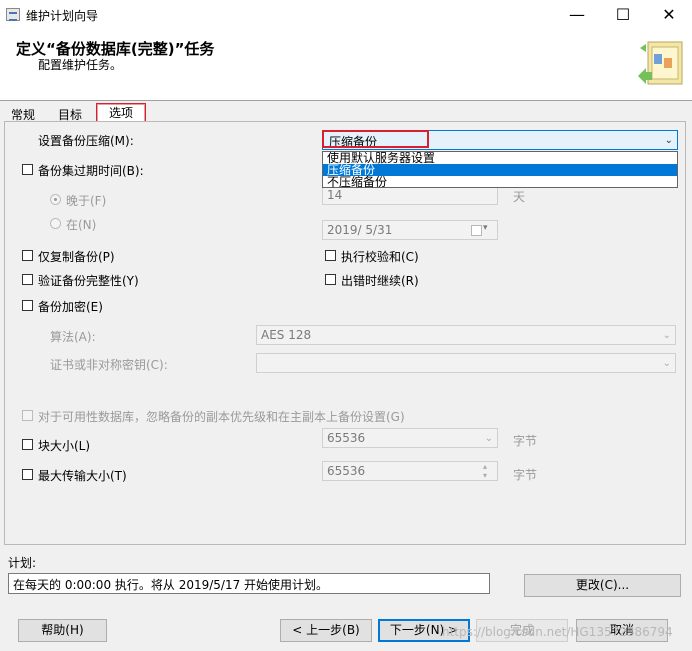 This screenshot has height=651, width=692. What do you see at coordinates (525, 441) in the screenshot?
I see `blocksize-unit: 字节` at bounding box center [525, 441].